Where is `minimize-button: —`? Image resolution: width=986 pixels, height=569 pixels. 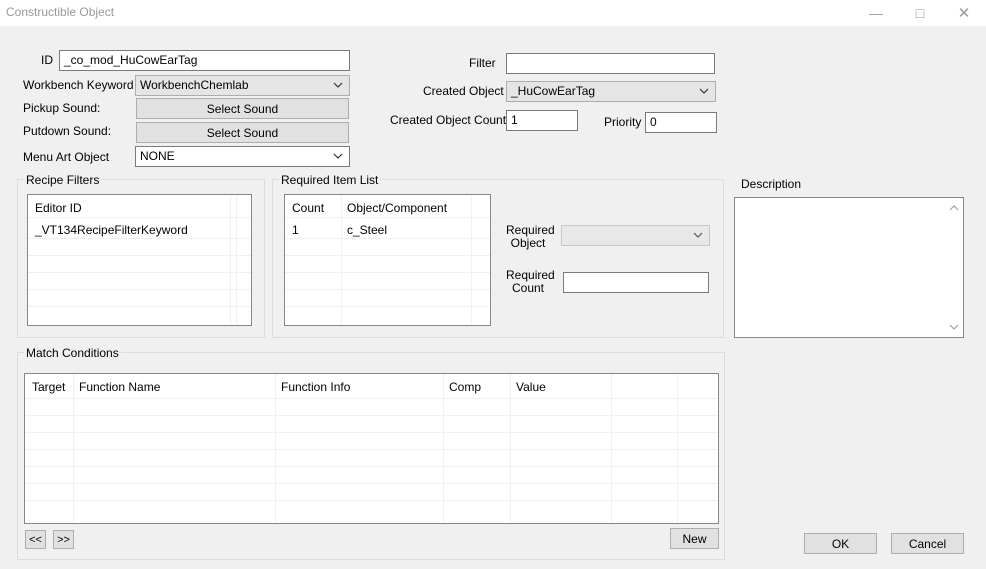
minimize-button: — is located at coordinates (876, 13).